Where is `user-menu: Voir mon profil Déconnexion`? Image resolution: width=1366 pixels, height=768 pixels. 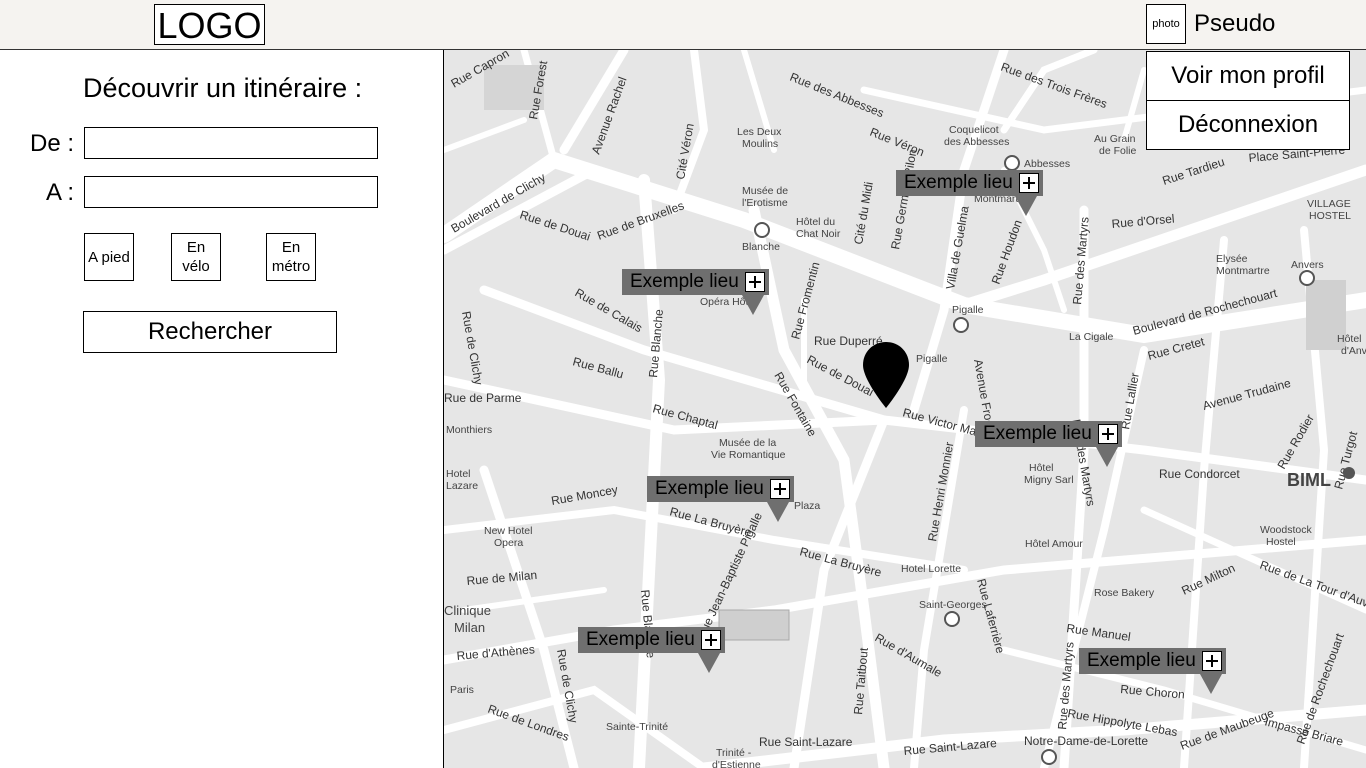
user-menu: Voir mon profil Déconnexion is located at coordinates (1248, 100).